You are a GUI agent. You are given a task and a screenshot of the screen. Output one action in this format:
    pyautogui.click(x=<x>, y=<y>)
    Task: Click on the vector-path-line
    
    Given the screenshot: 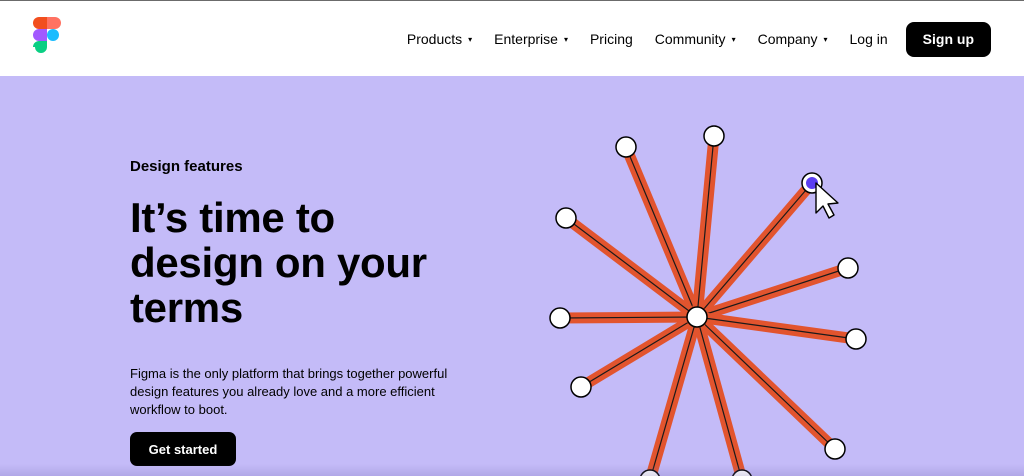 What is the action you would take?
    pyautogui.click(x=705, y=226)
    